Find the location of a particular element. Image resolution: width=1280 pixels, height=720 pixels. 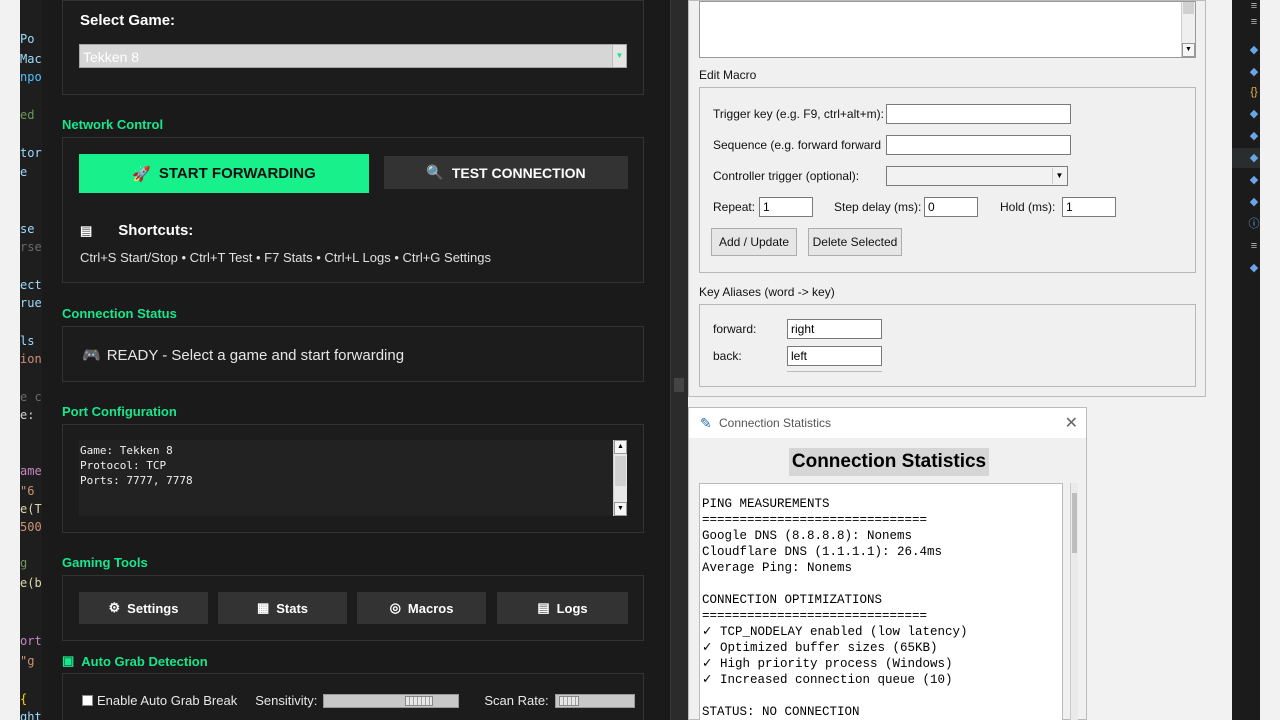

scan-rate-slider is located at coordinates (594, 700).